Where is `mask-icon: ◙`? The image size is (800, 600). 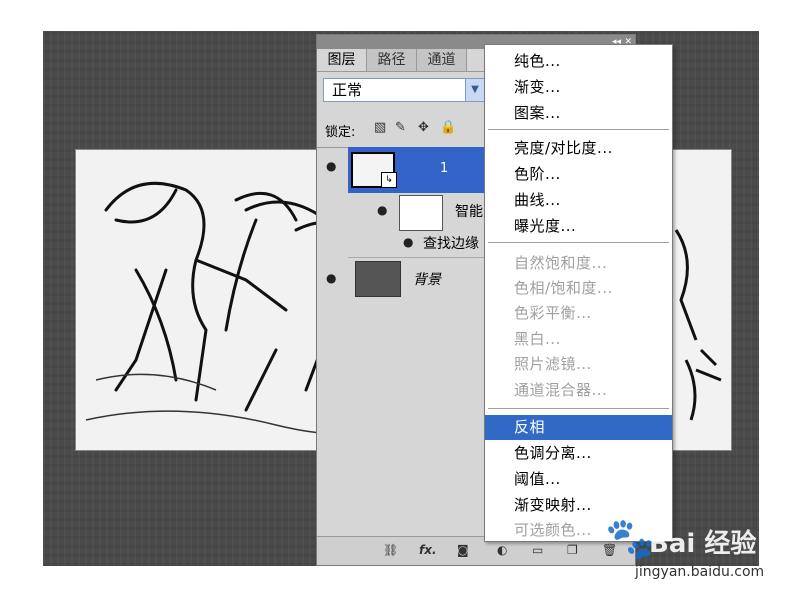 mask-icon: ◙ is located at coordinates (463, 550).